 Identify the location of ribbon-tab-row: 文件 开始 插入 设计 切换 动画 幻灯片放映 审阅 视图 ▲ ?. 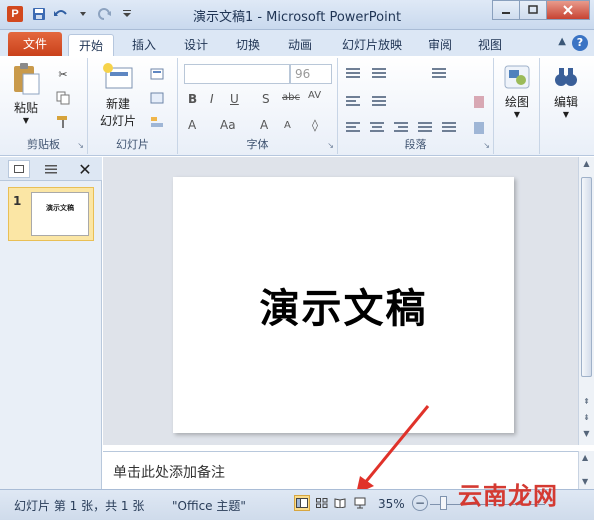
(297, 43).